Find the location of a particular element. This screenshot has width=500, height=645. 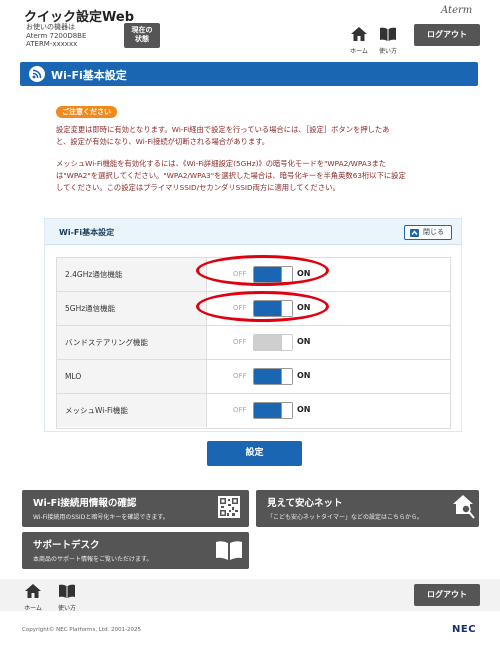

setting-row-mlo: MLO OFF ON is located at coordinates (253, 377).